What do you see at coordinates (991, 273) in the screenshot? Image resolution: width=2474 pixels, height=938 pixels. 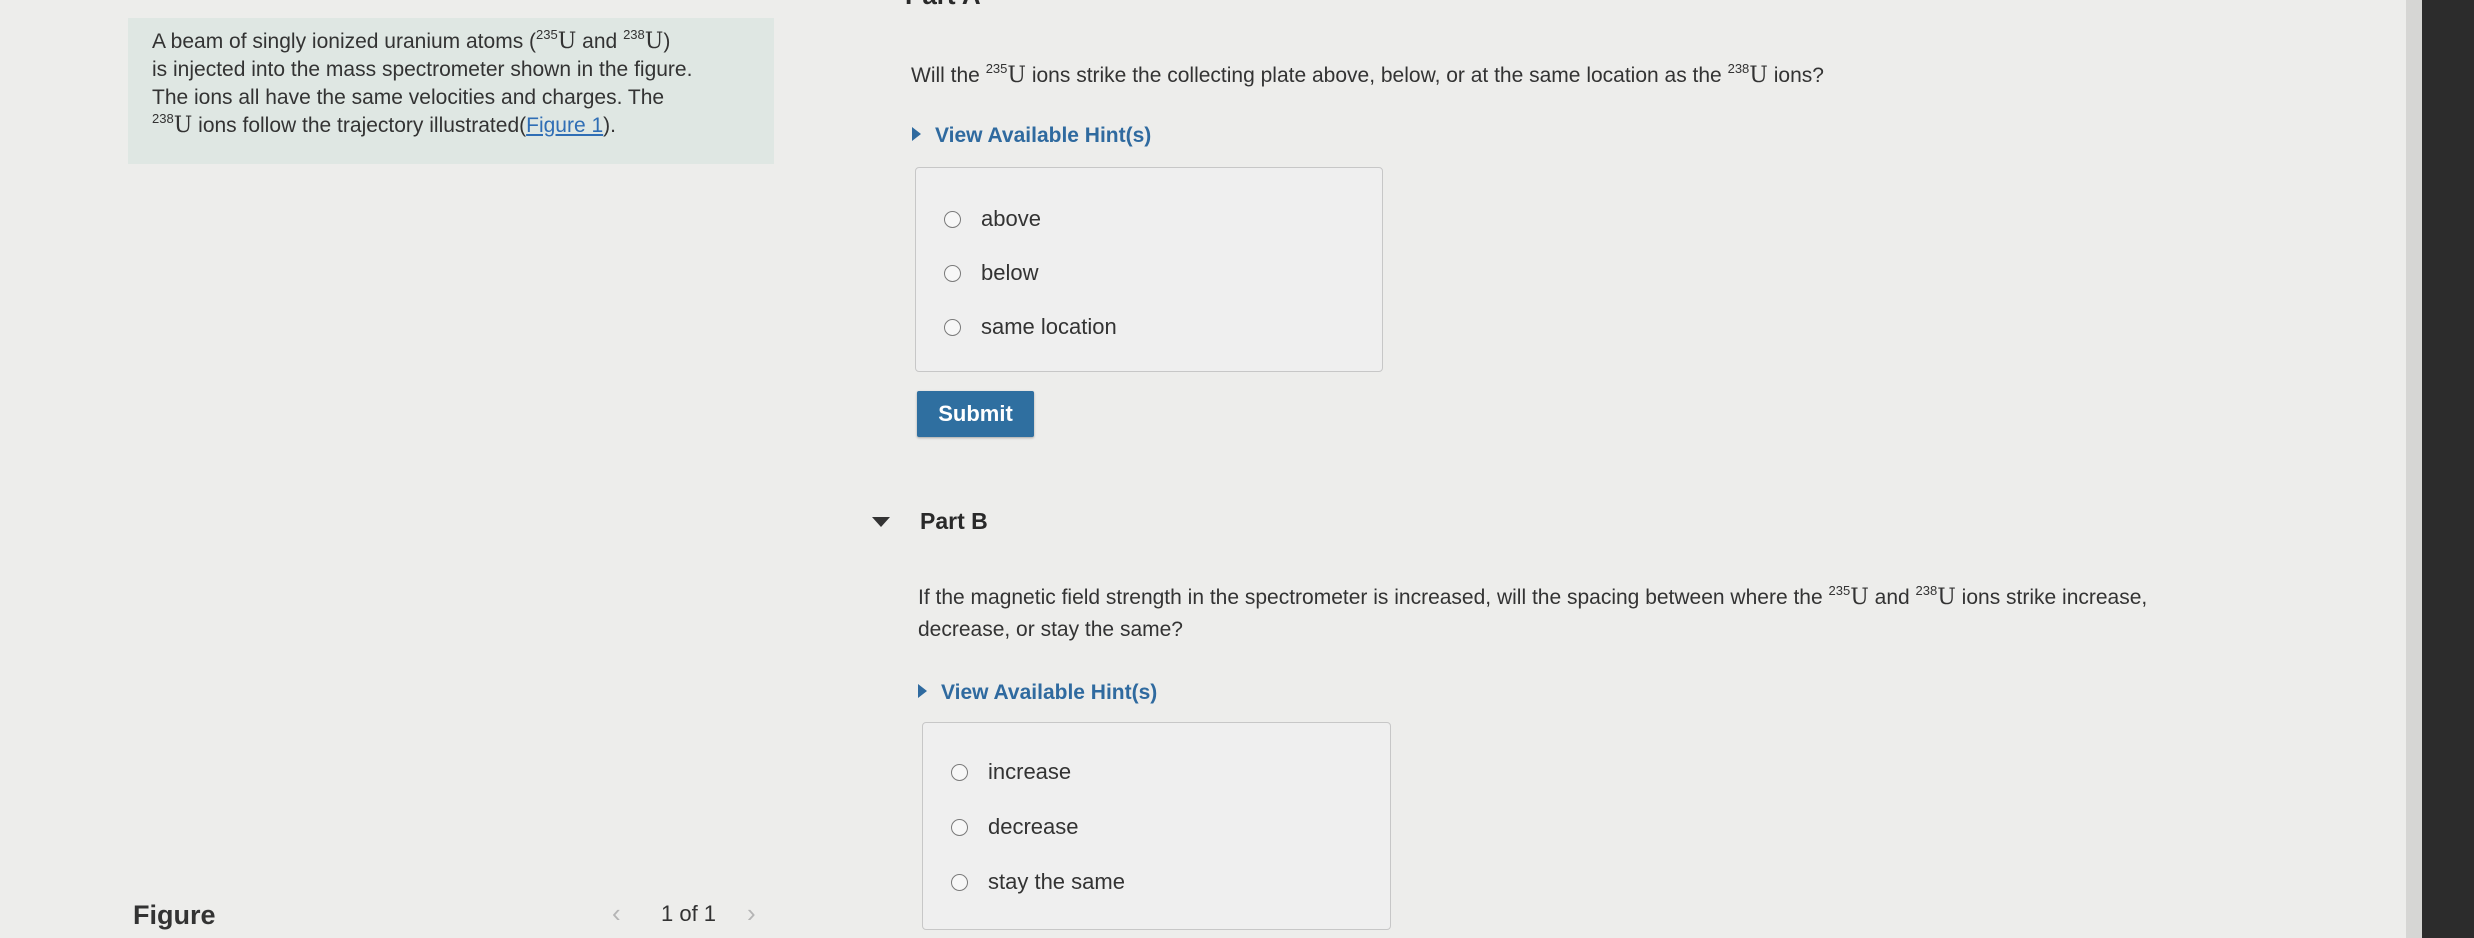 I see `option-below: below` at bounding box center [991, 273].